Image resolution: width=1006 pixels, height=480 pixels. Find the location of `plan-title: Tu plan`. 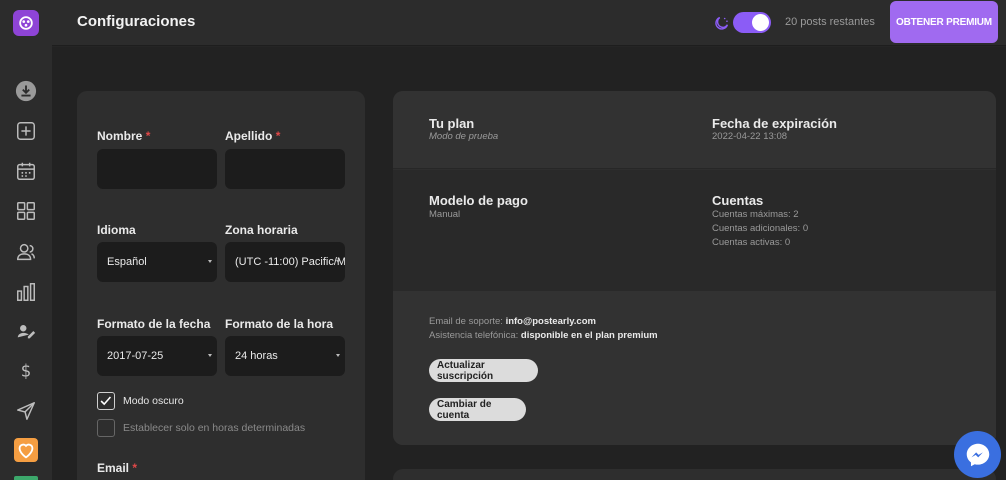

plan-title: Tu plan is located at coordinates (452, 123).